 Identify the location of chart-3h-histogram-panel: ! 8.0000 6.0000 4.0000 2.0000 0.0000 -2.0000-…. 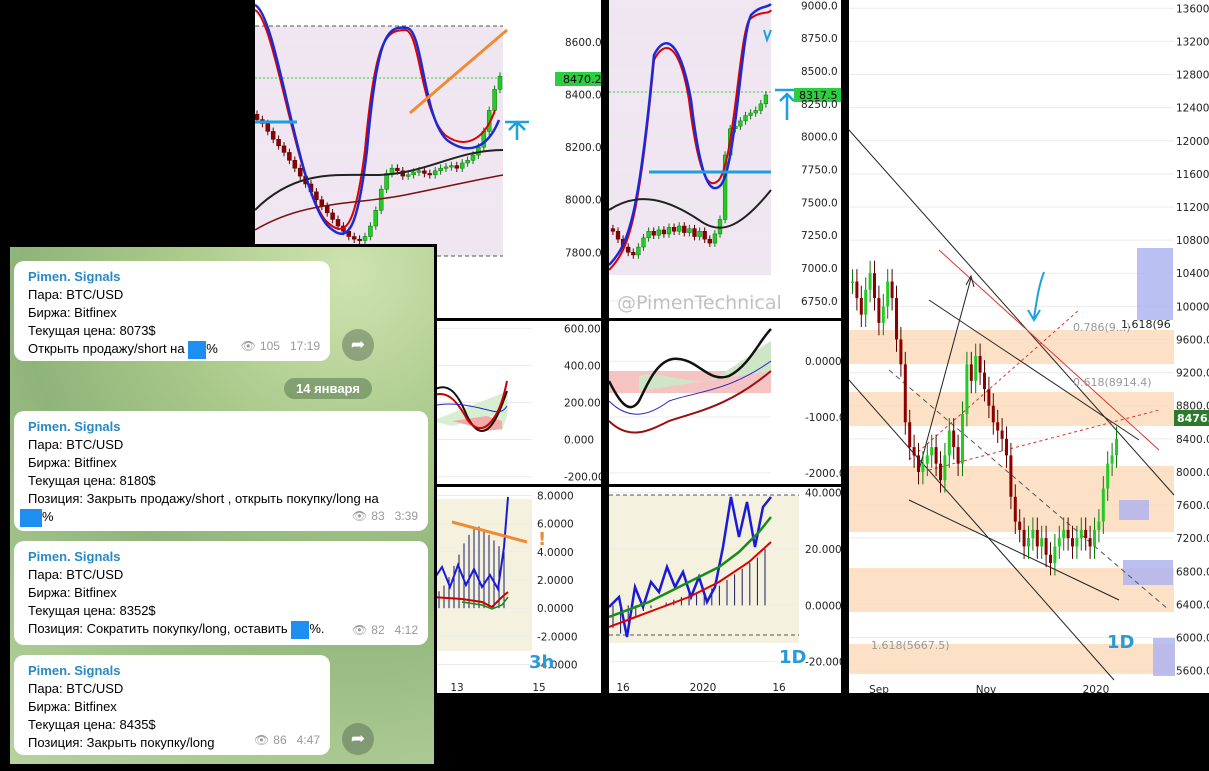
(516, 590).